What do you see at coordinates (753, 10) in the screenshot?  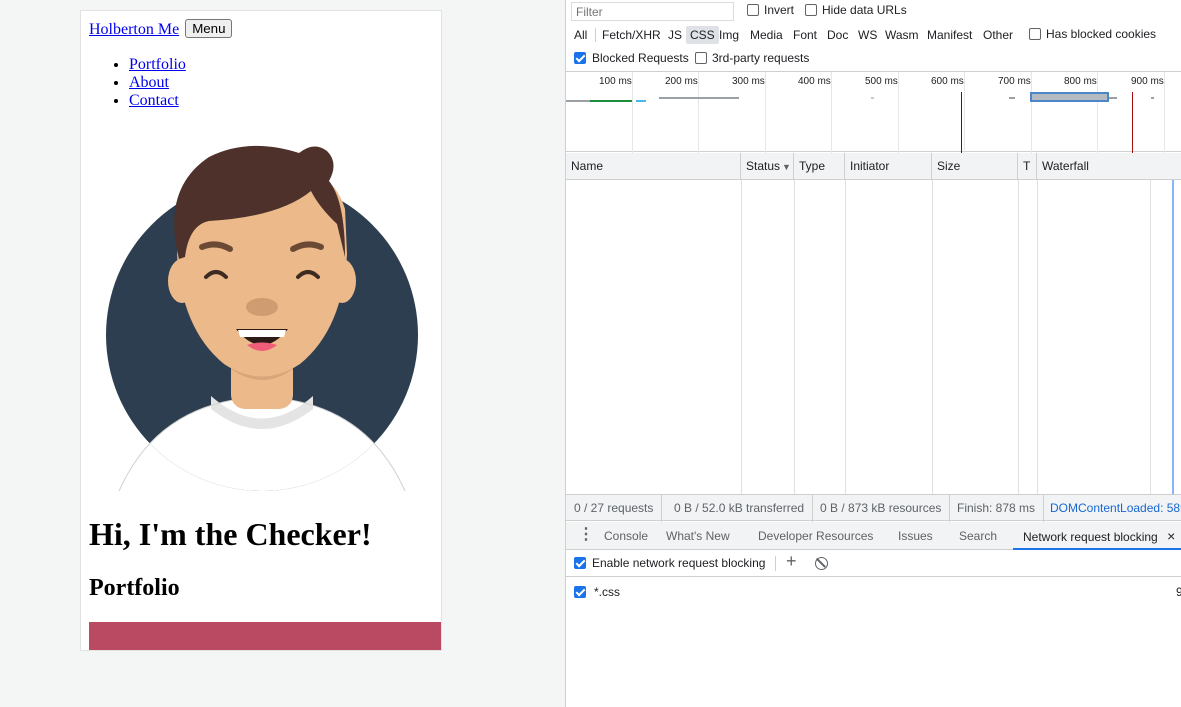 I see `invert-checkbox` at bounding box center [753, 10].